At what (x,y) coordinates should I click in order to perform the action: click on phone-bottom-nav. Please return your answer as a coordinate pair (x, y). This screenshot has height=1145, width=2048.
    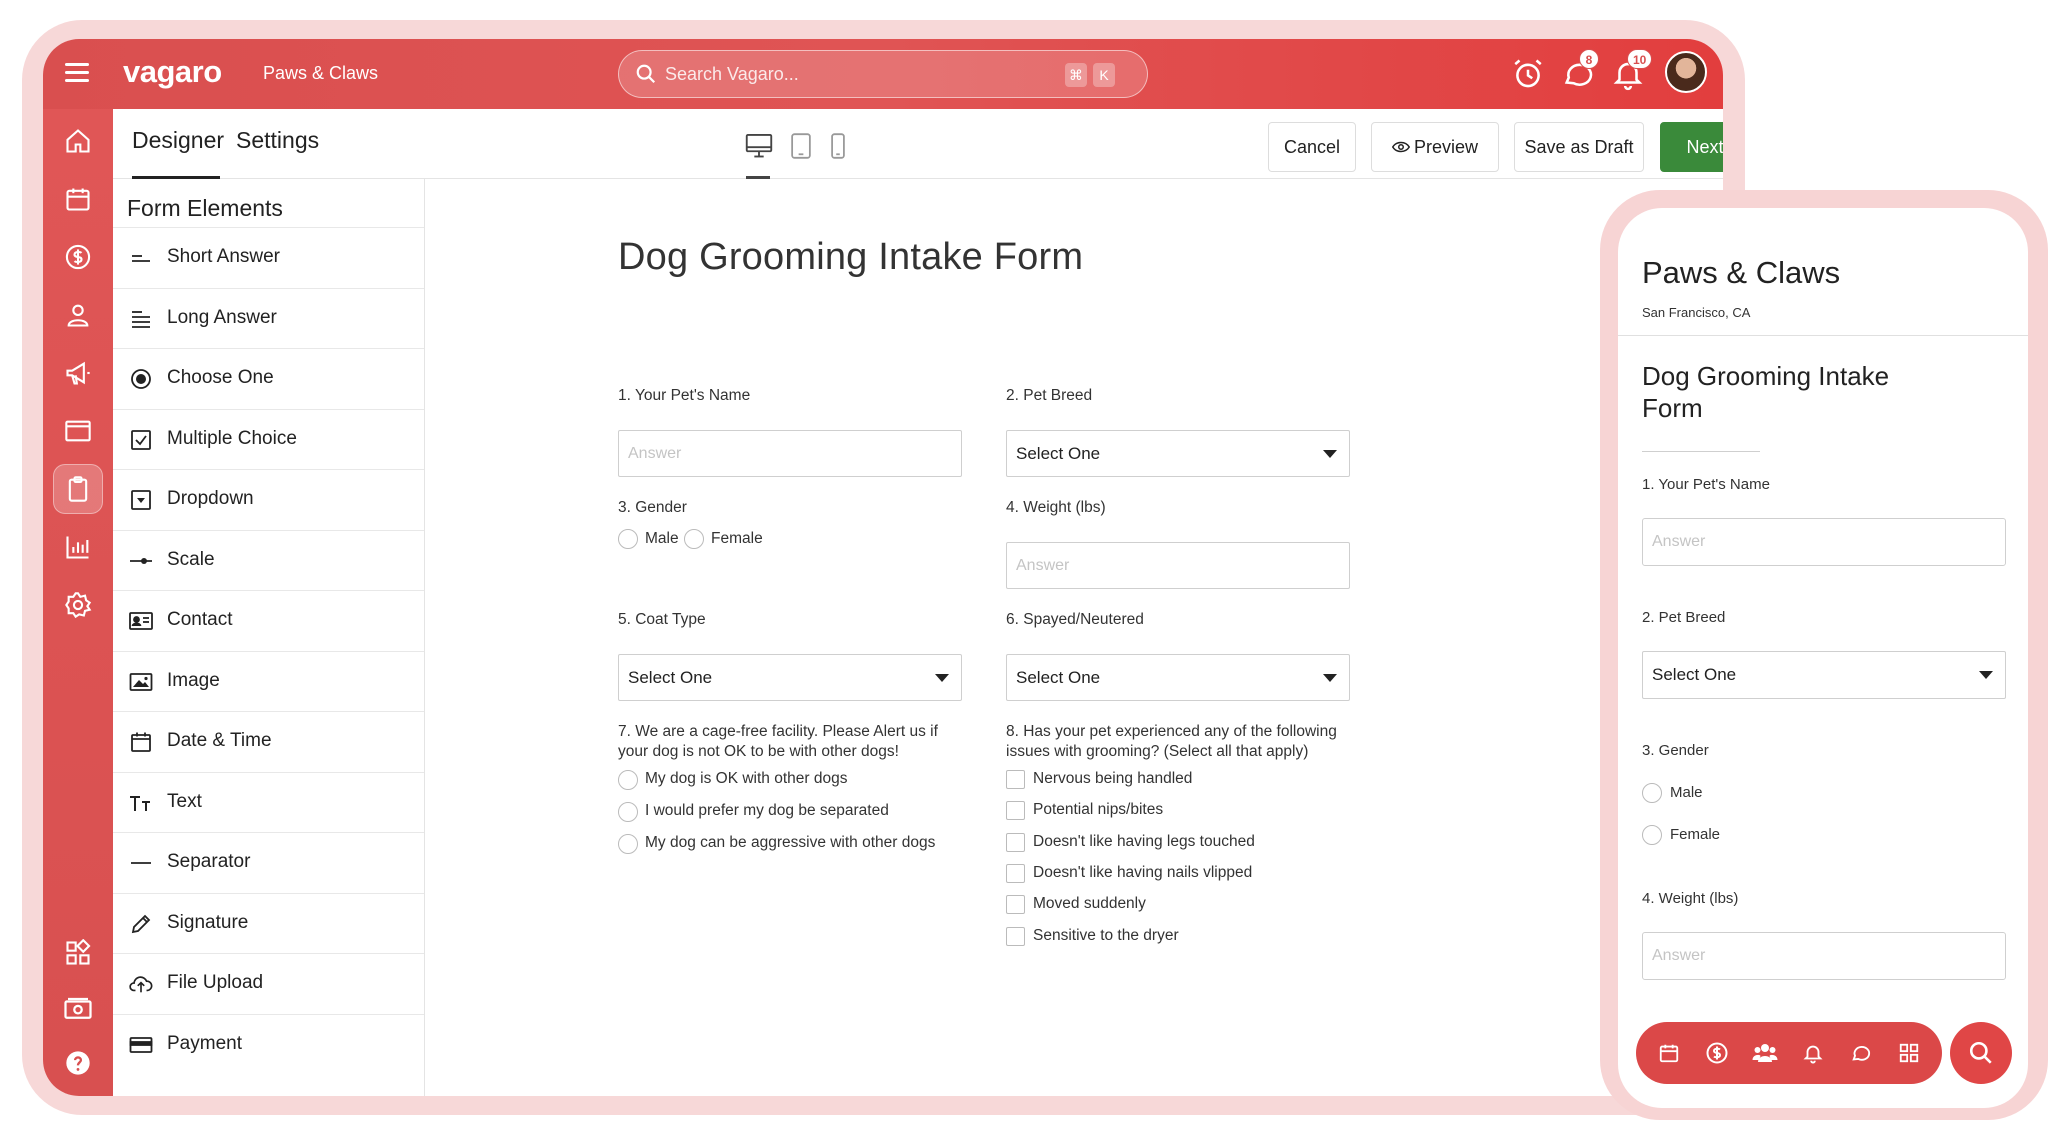
    Looking at the image, I should click on (1789, 1053).